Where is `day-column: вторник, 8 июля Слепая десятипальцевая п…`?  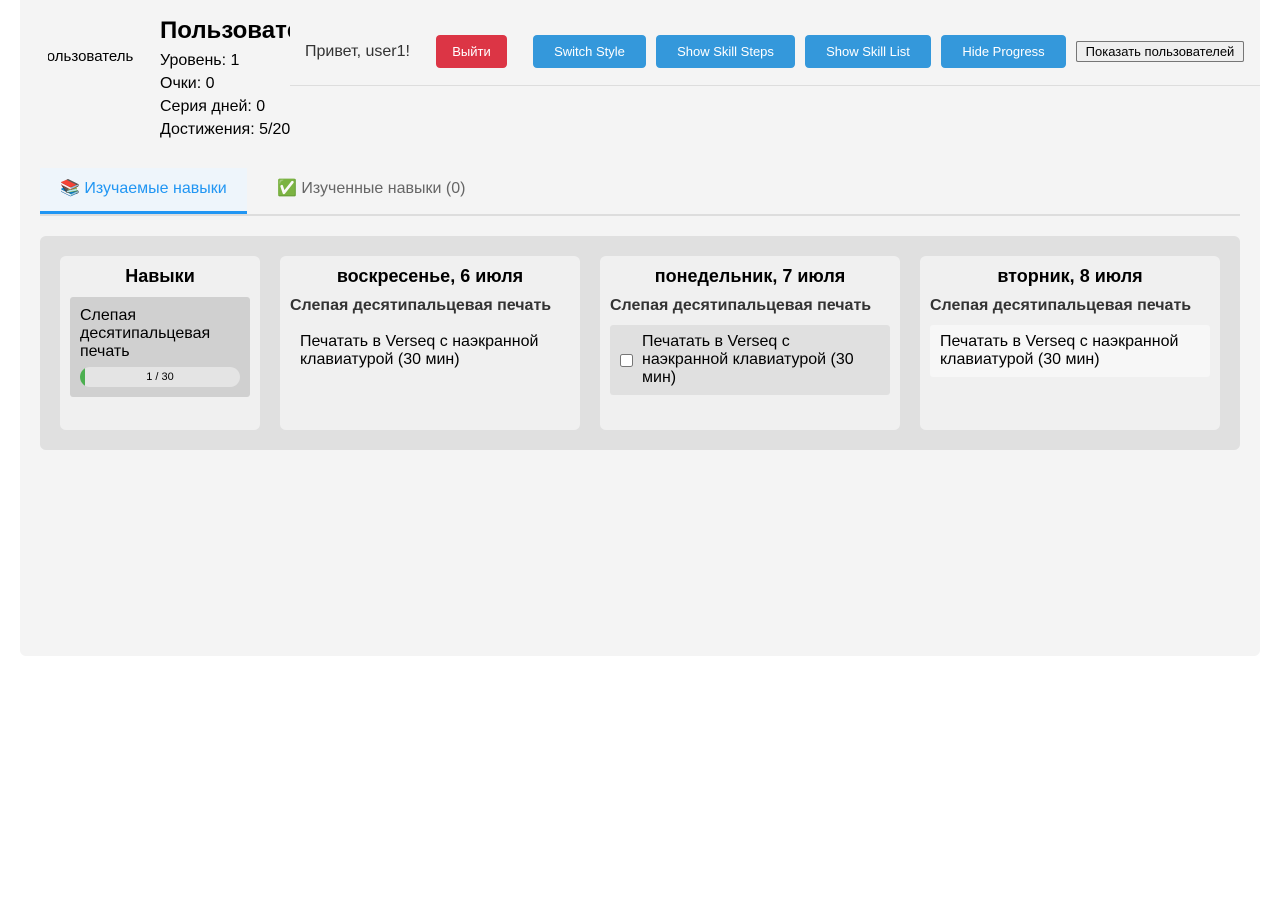
day-column: вторник, 8 июля Слепая десятипальцевая п… is located at coordinates (1070, 343).